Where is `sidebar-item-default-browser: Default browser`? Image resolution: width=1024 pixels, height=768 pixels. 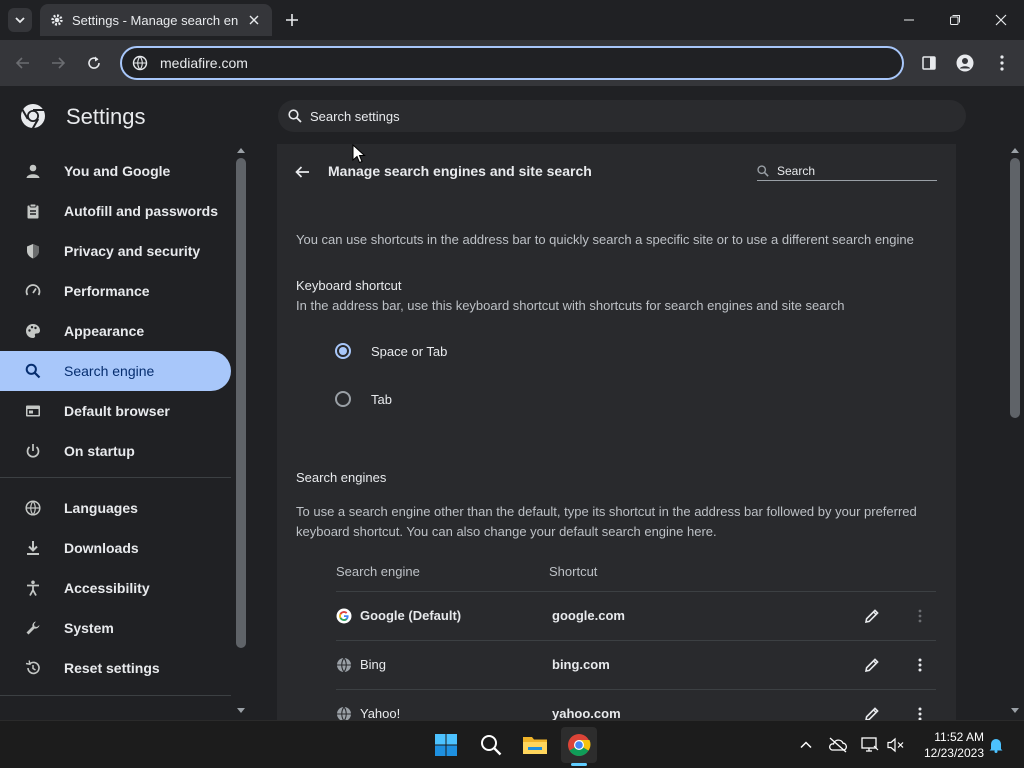
sidebar-item-default-browser: Default browser is located at coordinates (115, 411).